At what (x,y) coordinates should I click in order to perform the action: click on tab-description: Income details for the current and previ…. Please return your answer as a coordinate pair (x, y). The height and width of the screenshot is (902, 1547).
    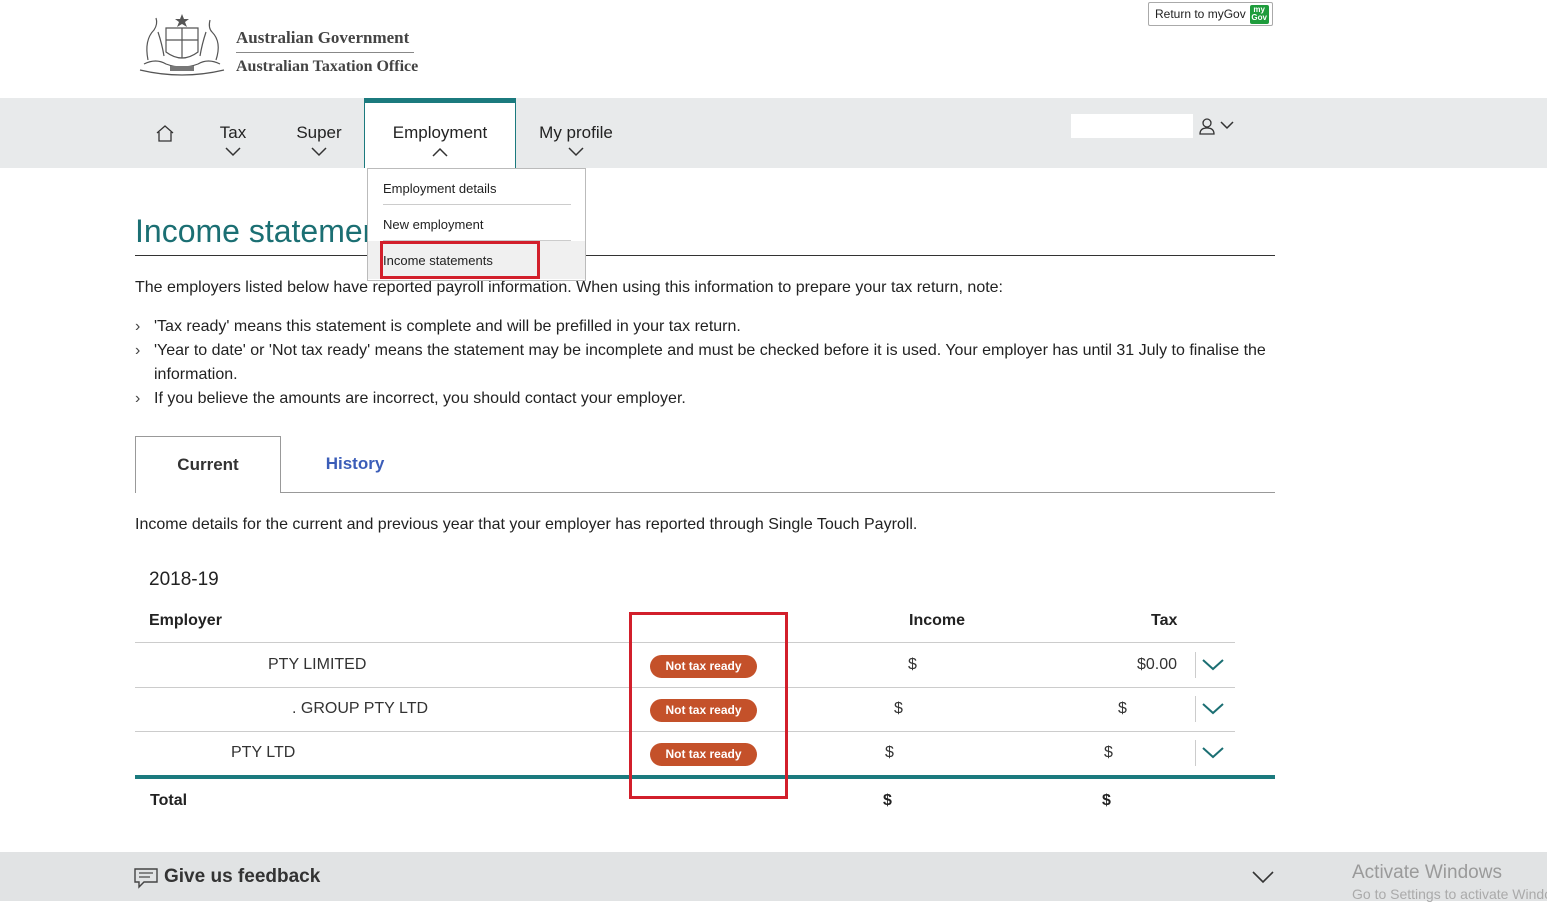
    Looking at the image, I should click on (526, 524).